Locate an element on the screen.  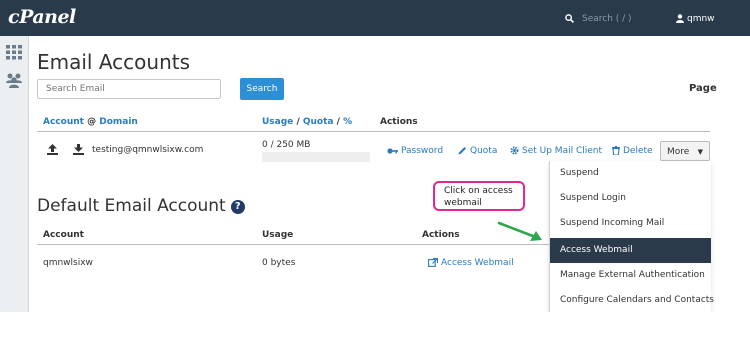
column-header-usage: Usage / Quota / % is located at coordinates (307, 122).